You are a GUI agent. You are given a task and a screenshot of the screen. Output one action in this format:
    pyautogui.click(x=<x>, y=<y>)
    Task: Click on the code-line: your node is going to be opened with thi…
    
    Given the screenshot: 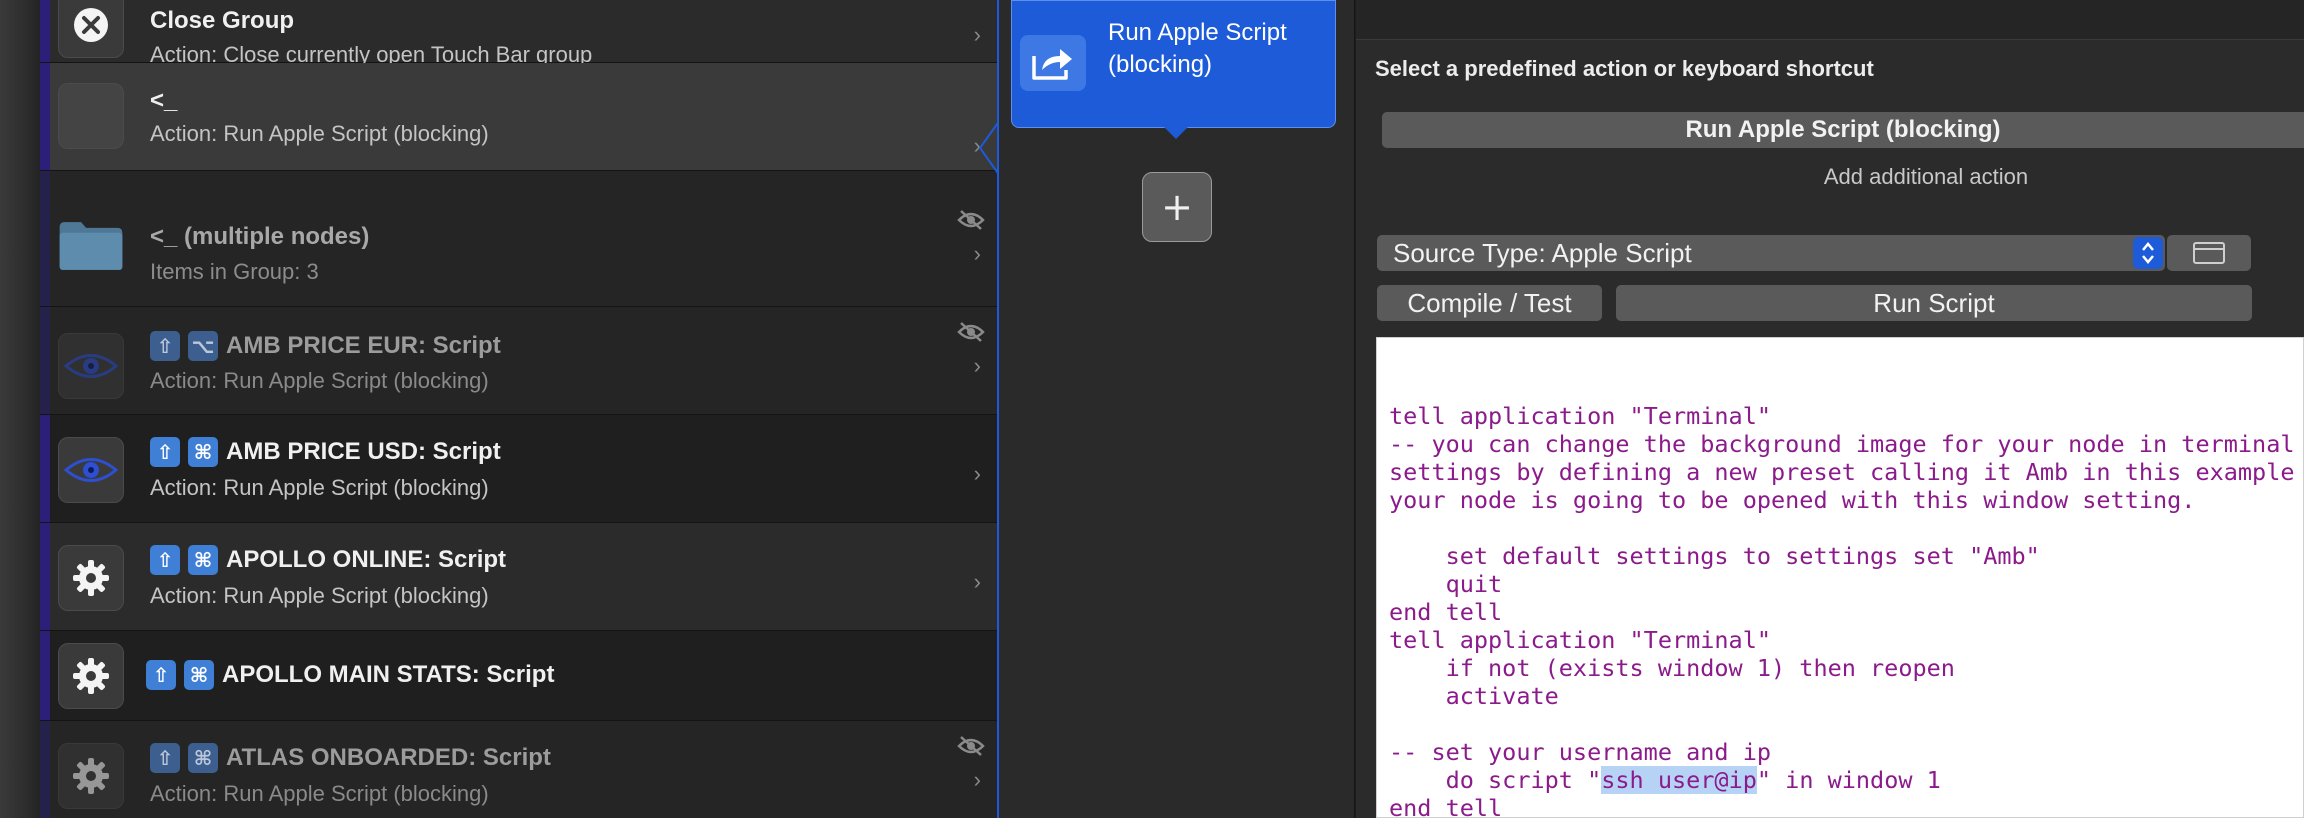 What is the action you would take?
    pyautogui.click(x=1792, y=500)
    